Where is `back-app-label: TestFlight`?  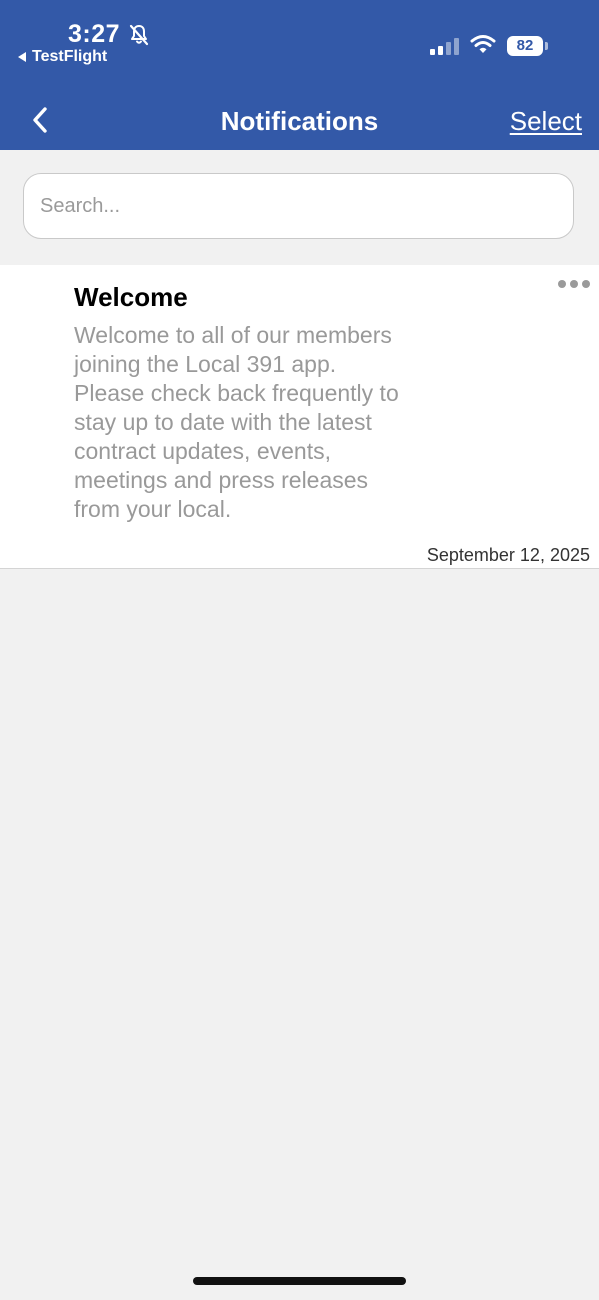
back-app-label: TestFlight is located at coordinates (70, 56).